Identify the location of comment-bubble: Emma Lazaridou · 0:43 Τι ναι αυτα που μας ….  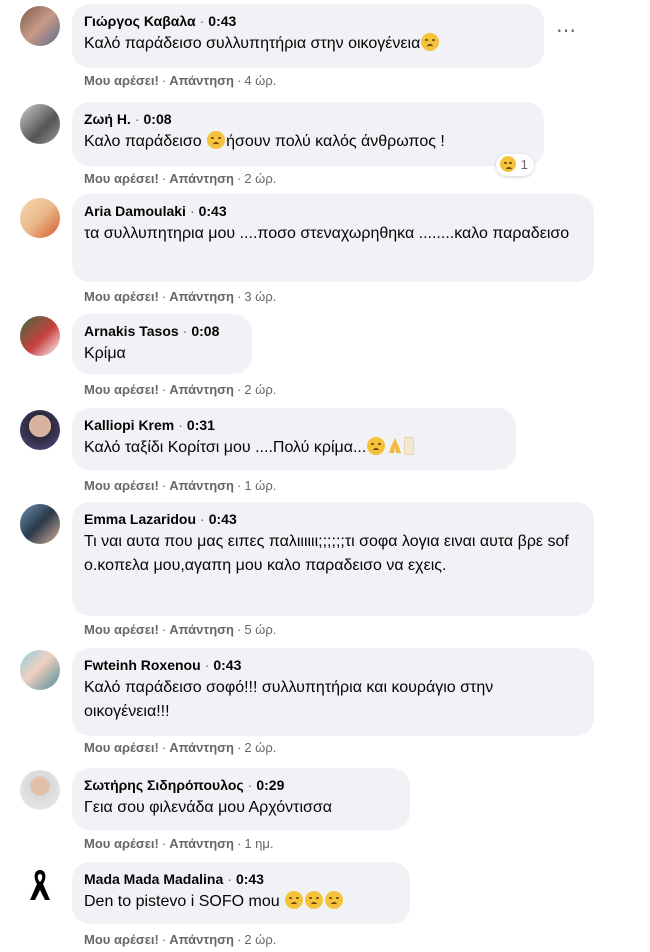
(333, 559).